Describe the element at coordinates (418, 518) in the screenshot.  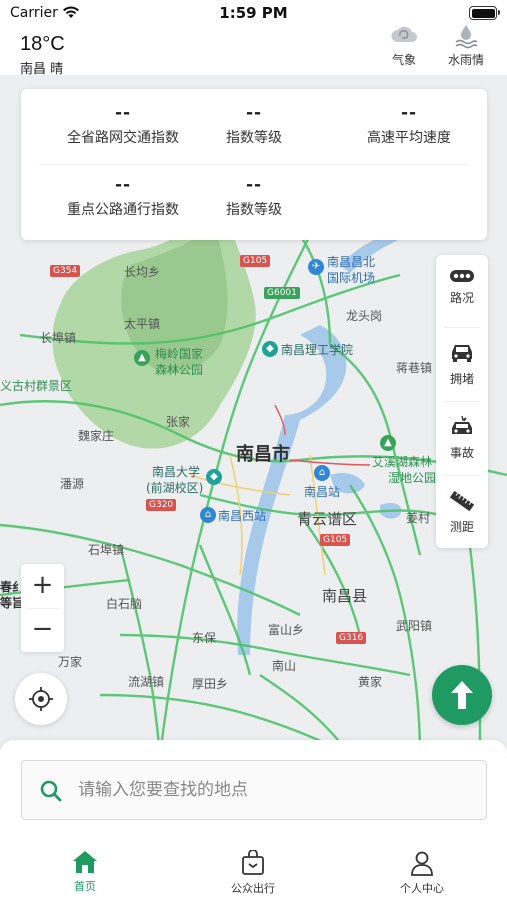
I see `map-label-jiangjia: 姜村` at that location.